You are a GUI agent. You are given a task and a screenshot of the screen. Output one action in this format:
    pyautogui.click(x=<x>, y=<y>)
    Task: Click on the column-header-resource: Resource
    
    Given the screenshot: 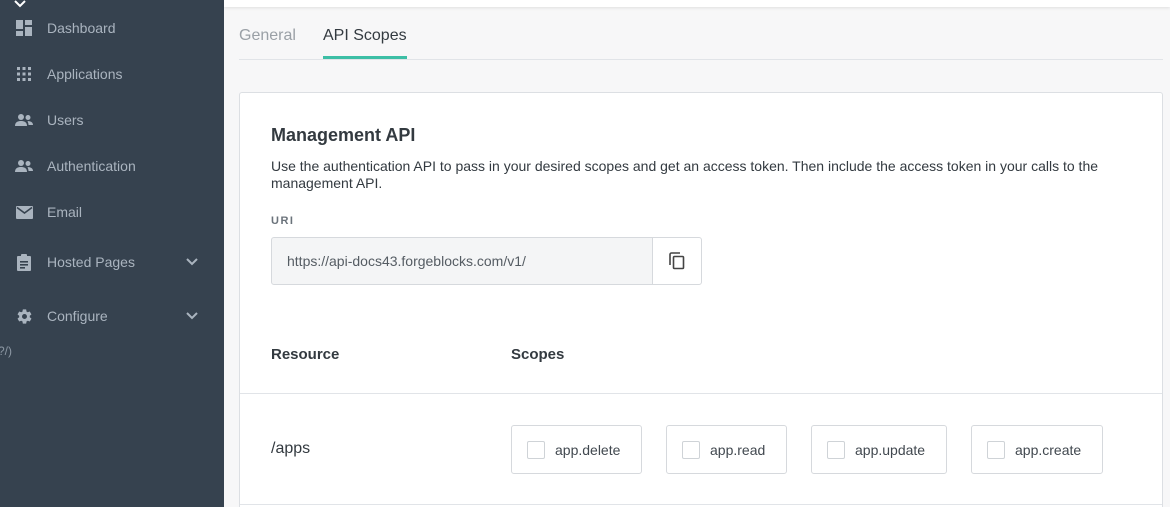 What is the action you would take?
    pyautogui.click(x=305, y=354)
    